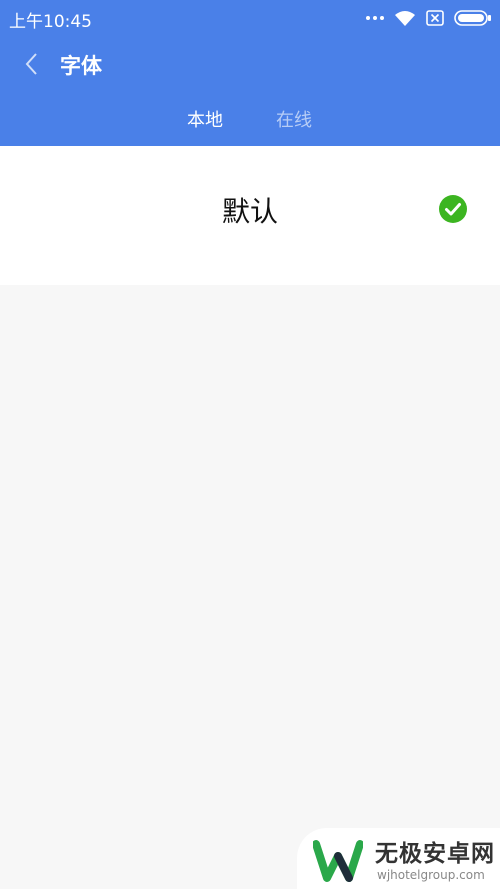  Describe the element at coordinates (435, 18) in the screenshot. I see `no-sim-icon` at that location.